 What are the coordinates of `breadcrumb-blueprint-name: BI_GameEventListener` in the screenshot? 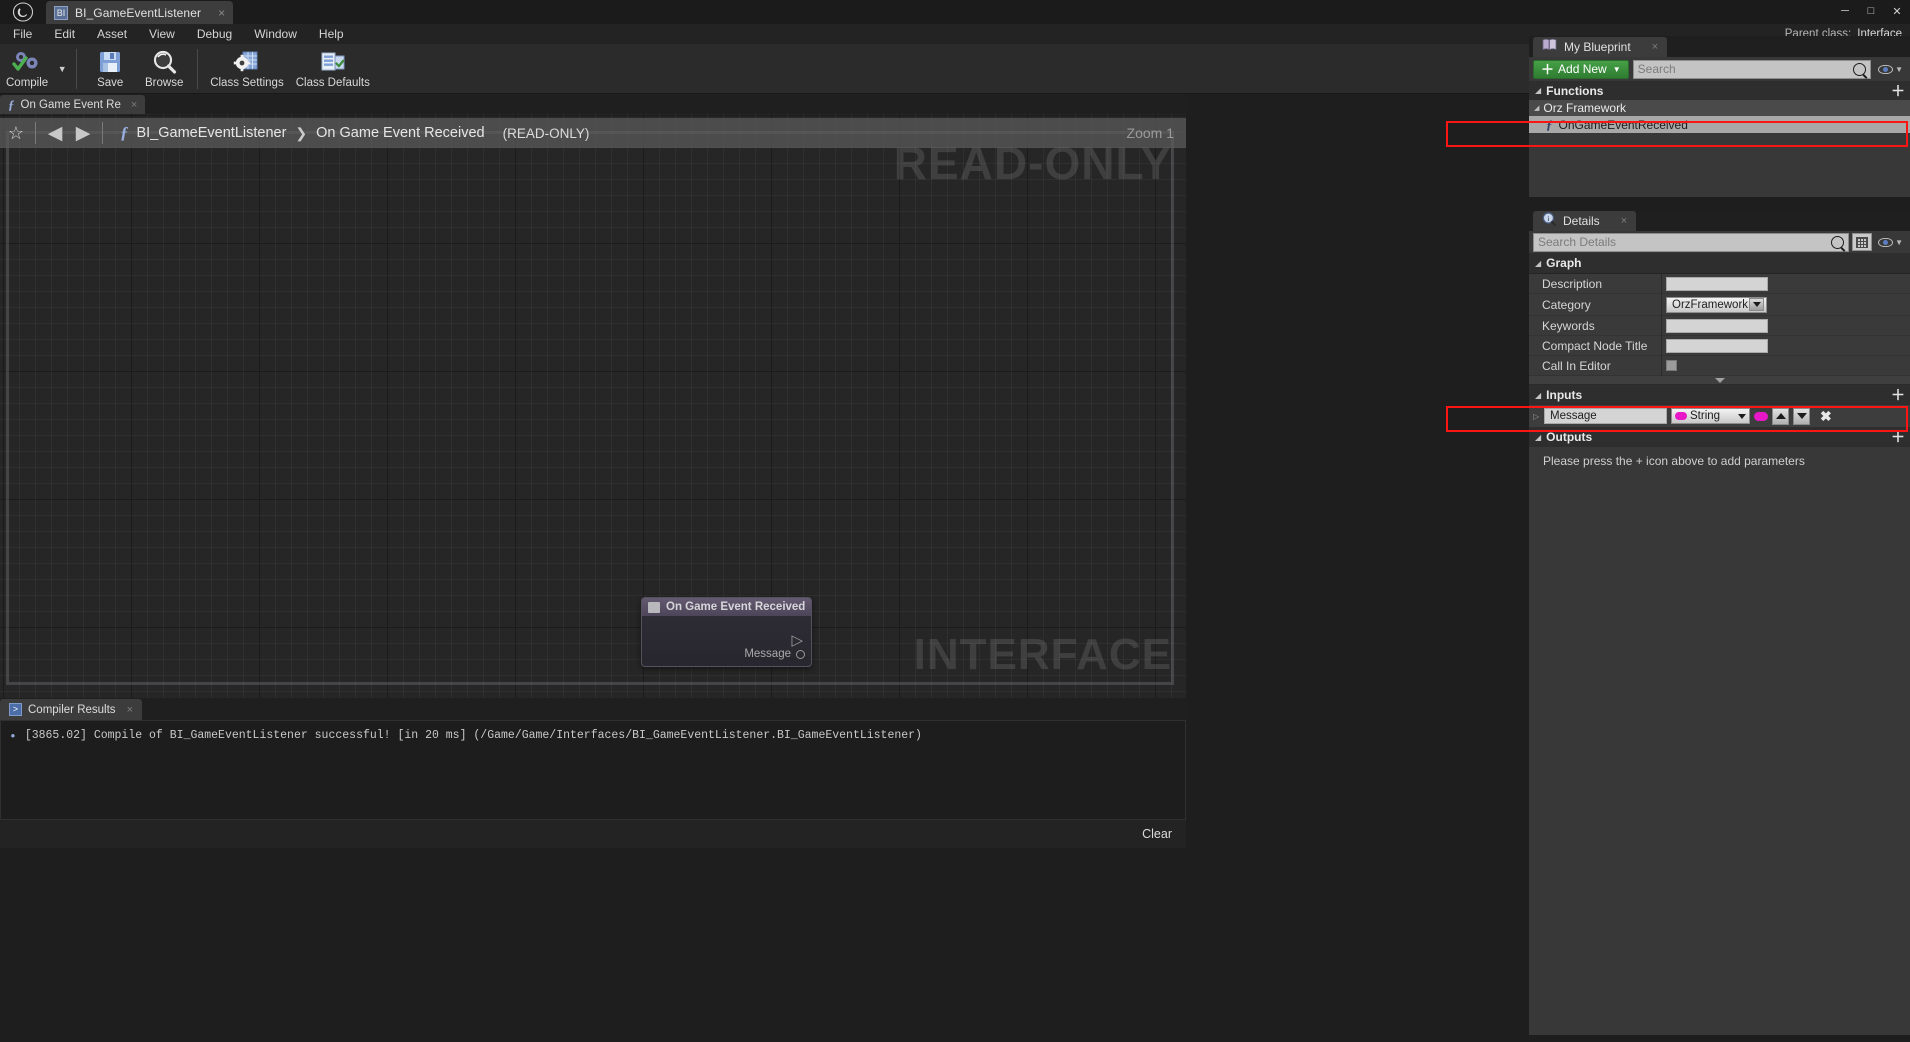 It's located at (212, 133).